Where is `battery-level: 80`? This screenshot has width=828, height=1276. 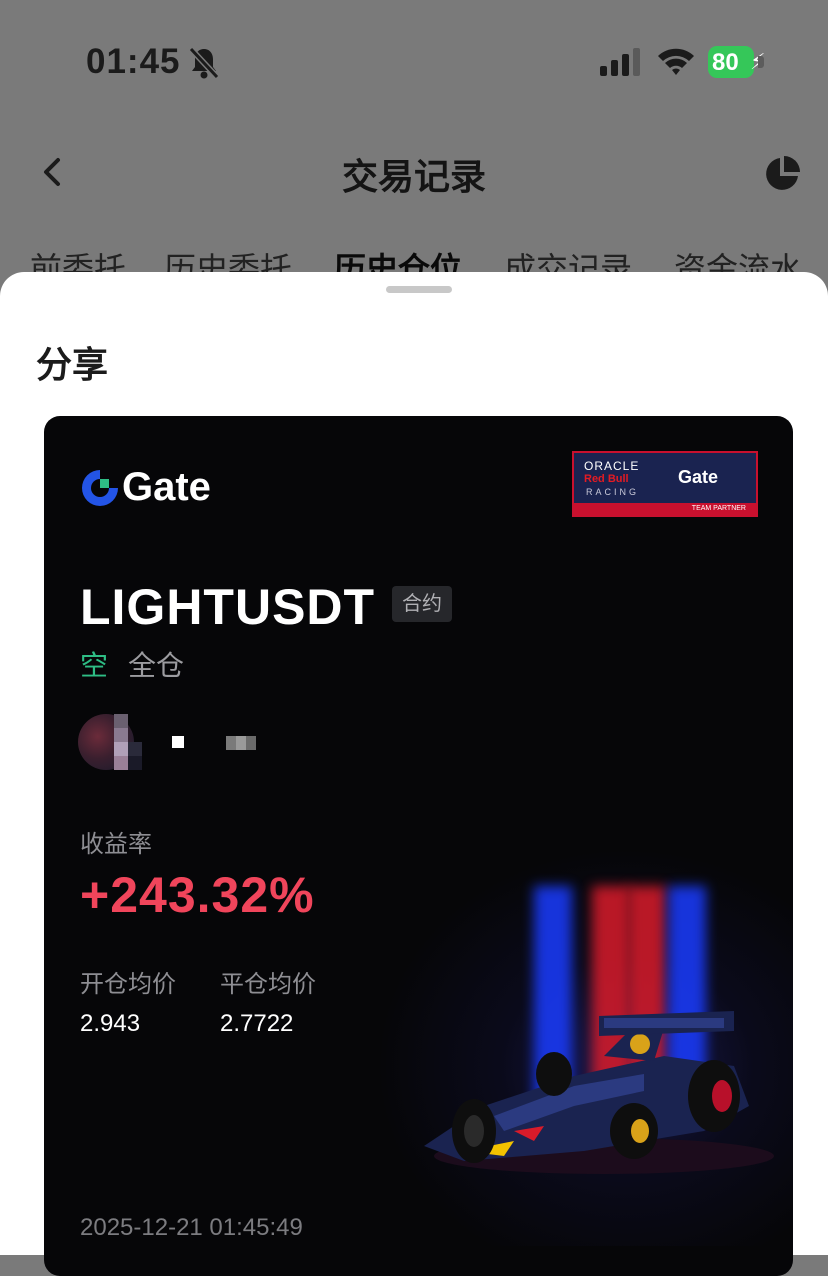
battery-level: 80 is located at coordinates (725, 62).